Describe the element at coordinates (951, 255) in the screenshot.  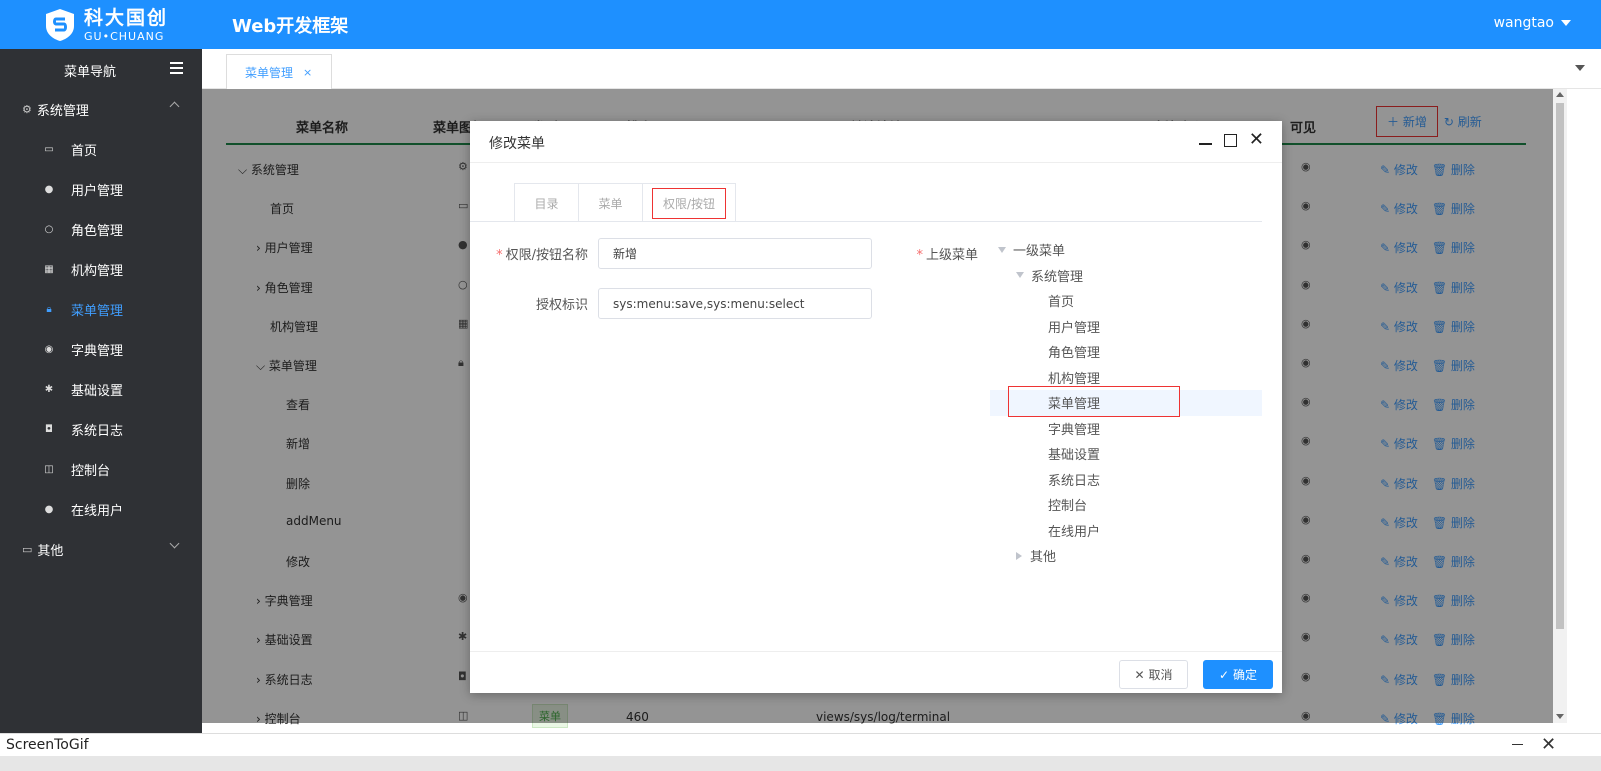
I see `parent-label-text: 上级菜单` at that location.